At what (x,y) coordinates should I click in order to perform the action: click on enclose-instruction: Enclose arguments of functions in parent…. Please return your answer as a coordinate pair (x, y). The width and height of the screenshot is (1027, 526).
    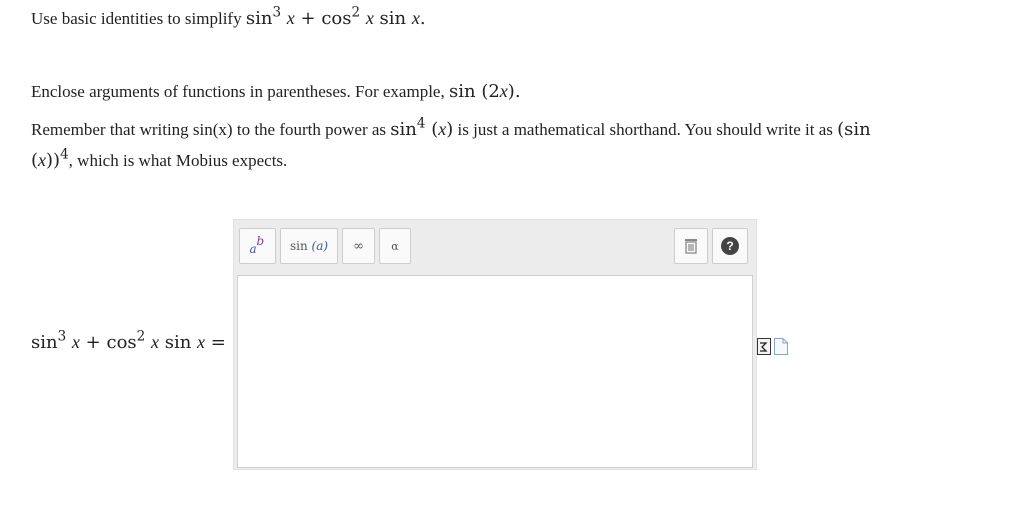
    Looking at the image, I should click on (276, 91).